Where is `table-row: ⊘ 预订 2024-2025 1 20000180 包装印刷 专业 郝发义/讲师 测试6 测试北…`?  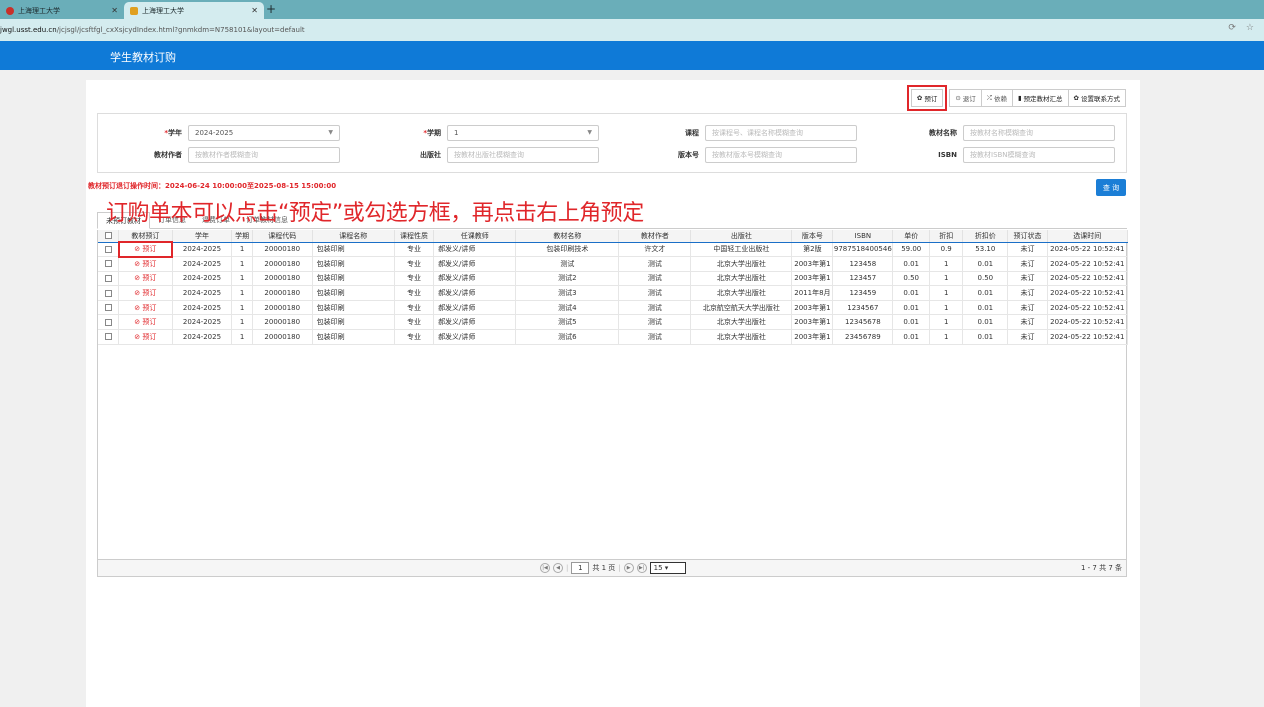 table-row: ⊘ 预订 2024-2025 1 20000180 包装印刷 专业 郝发义/讲师 测试6 测试北… is located at coordinates (613, 337).